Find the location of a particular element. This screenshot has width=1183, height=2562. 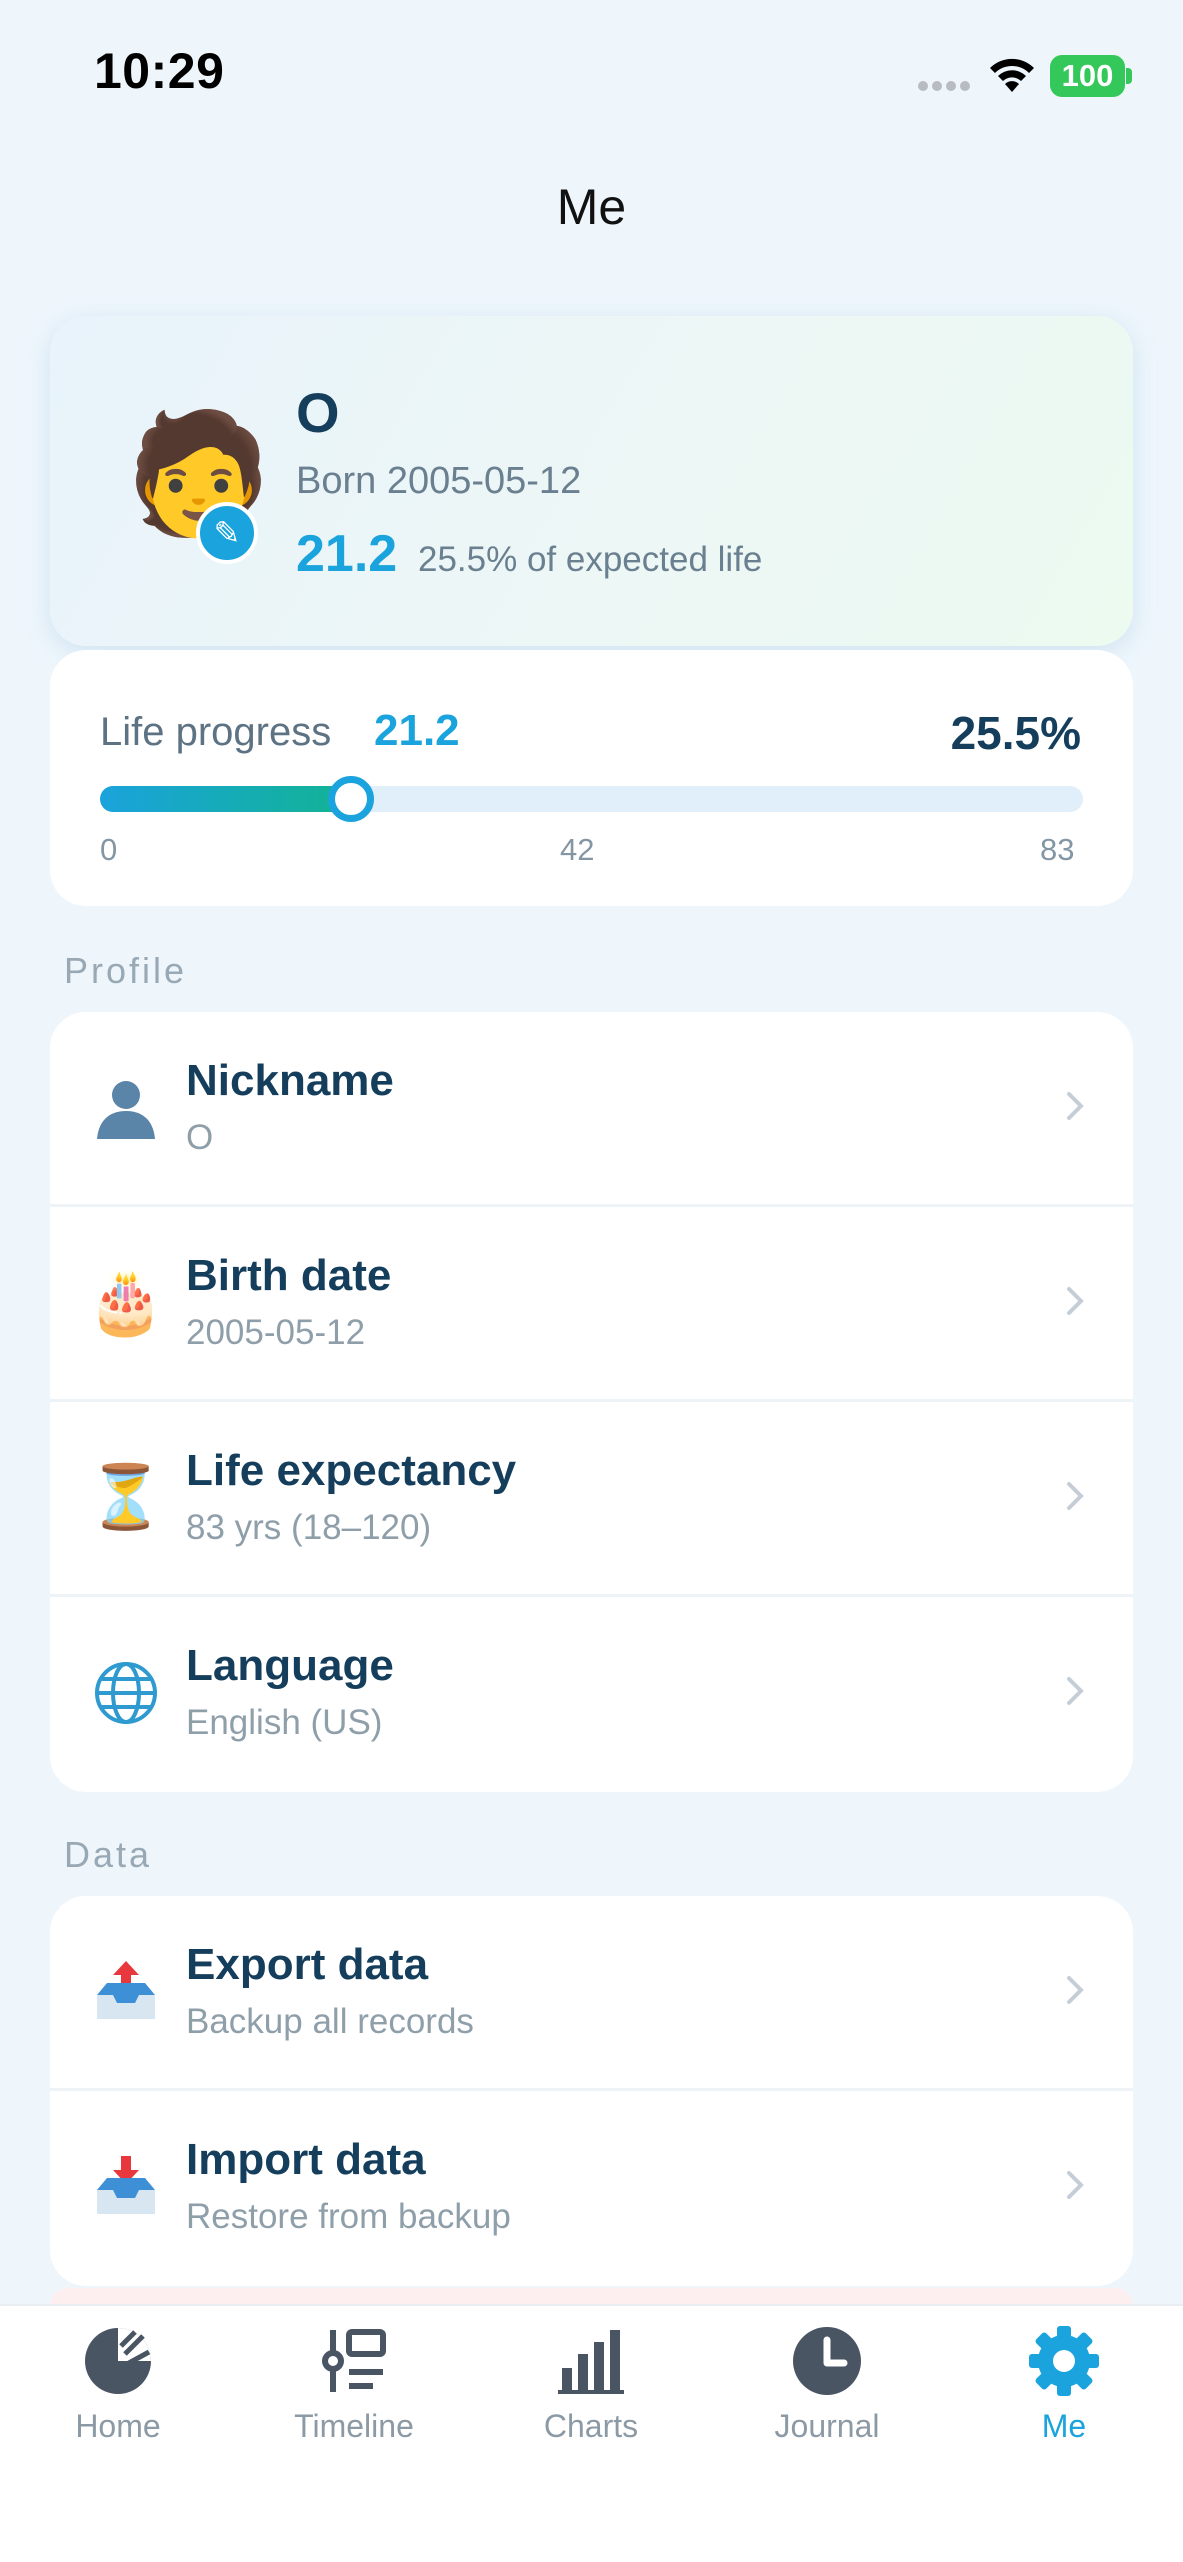

row-title: Import data is located at coordinates (306, 2159).